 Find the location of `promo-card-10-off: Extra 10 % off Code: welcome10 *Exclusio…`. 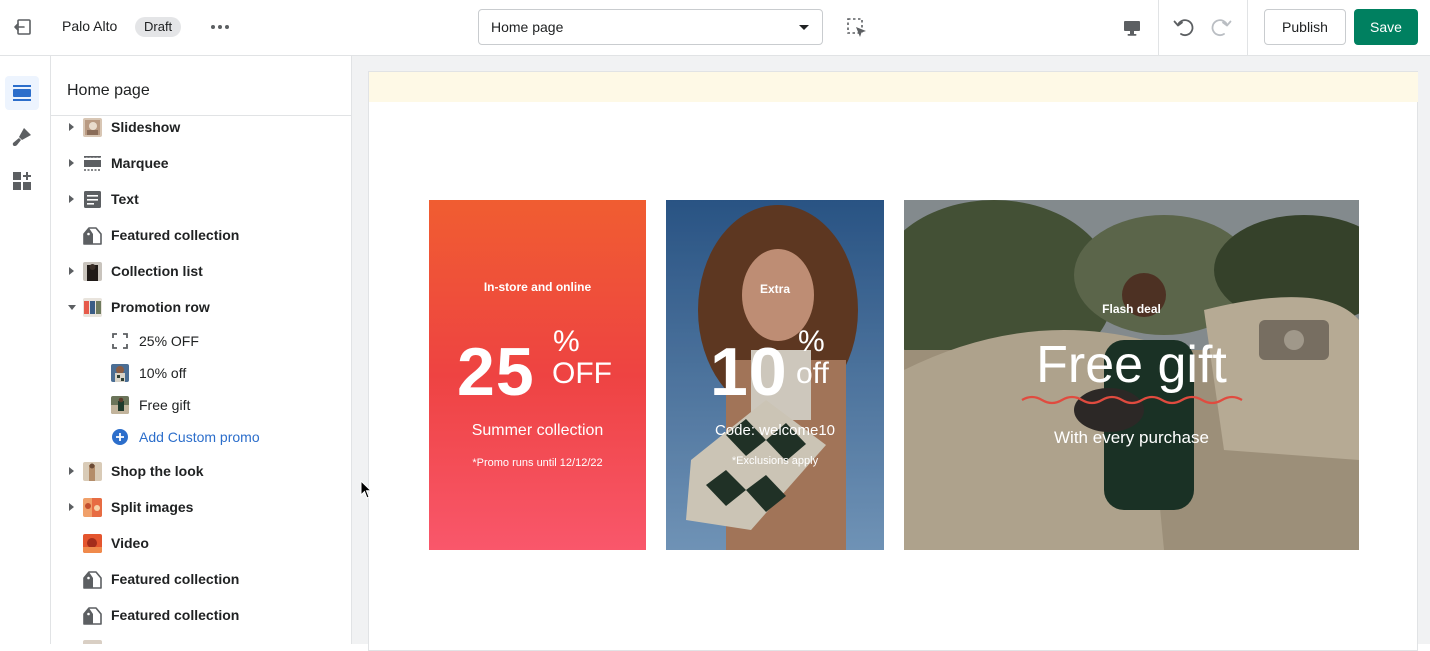

promo-card-10-off: Extra 10 % off Code: welcome10 *Exclusio… is located at coordinates (775, 375).